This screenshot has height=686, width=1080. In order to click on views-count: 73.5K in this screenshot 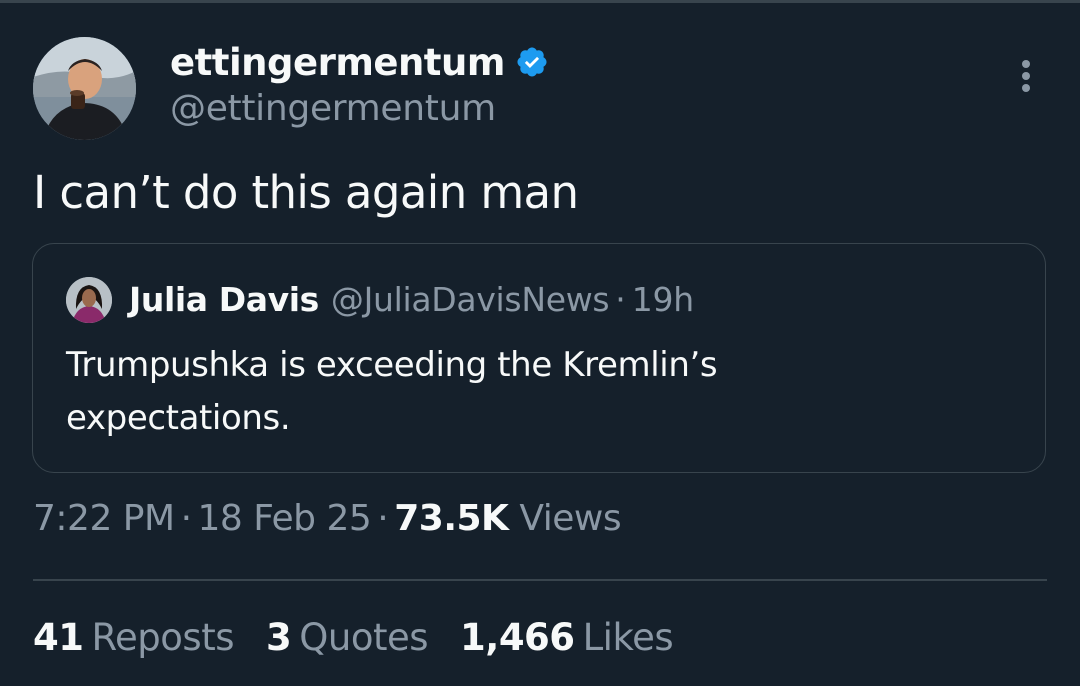, I will do `click(451, 518)`.